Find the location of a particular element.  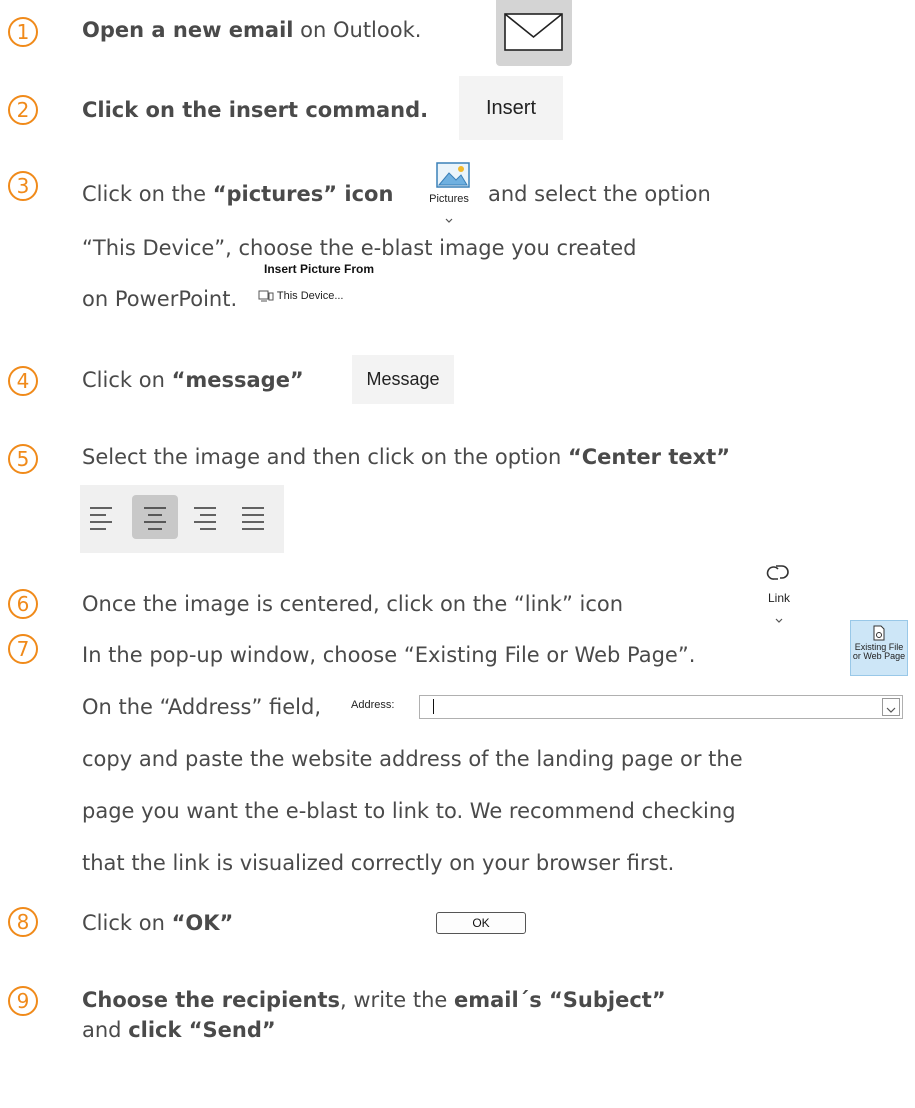

align-left-button is located at coordinates (105, 517).